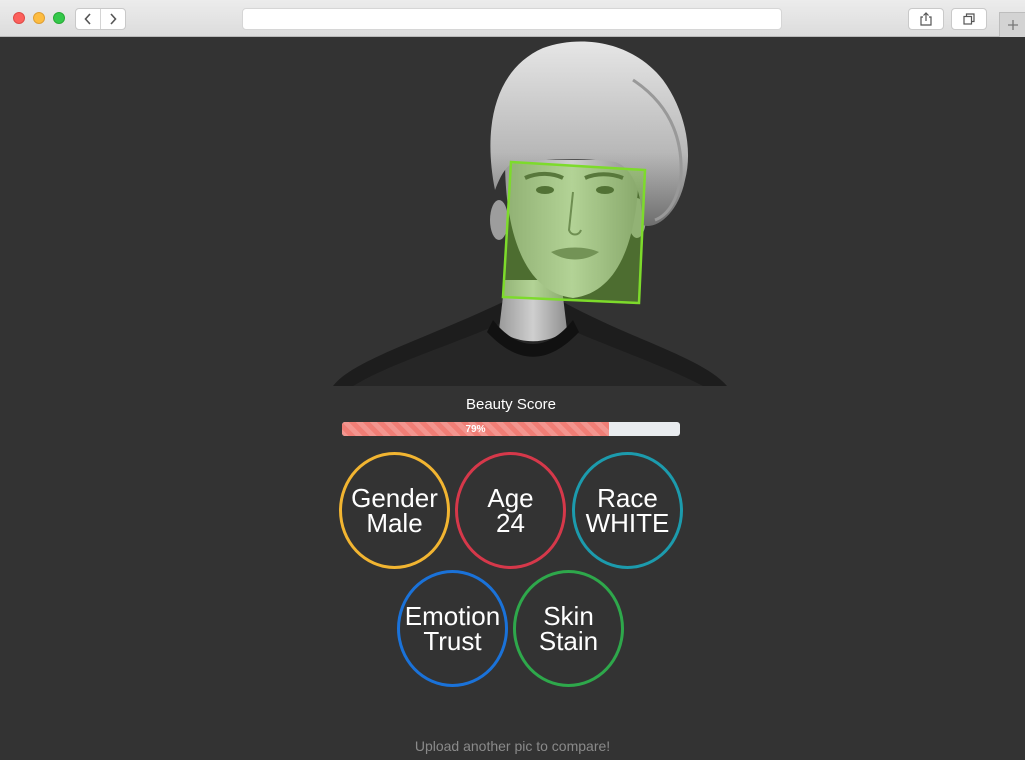 The height and width of the screenshot is (760, 1025). I want to click on gender-value: Male, so click(394, 522).